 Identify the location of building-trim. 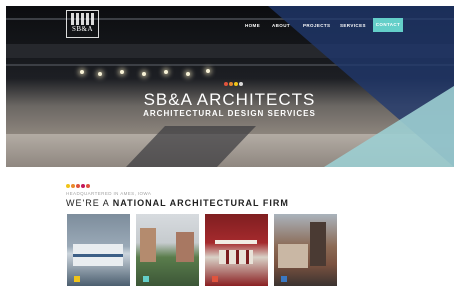
(236, 242).